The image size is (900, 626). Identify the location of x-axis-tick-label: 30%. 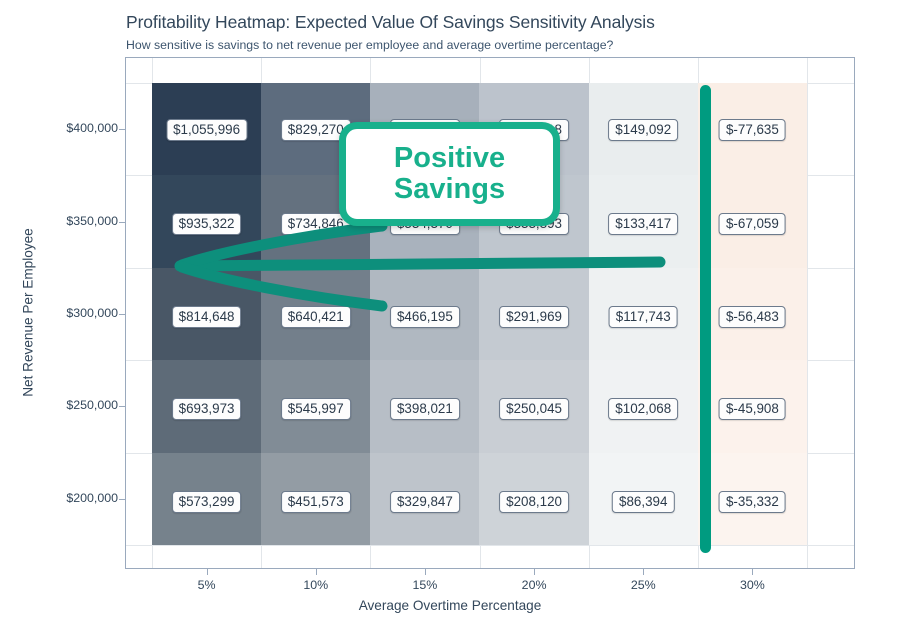
(752, 585).